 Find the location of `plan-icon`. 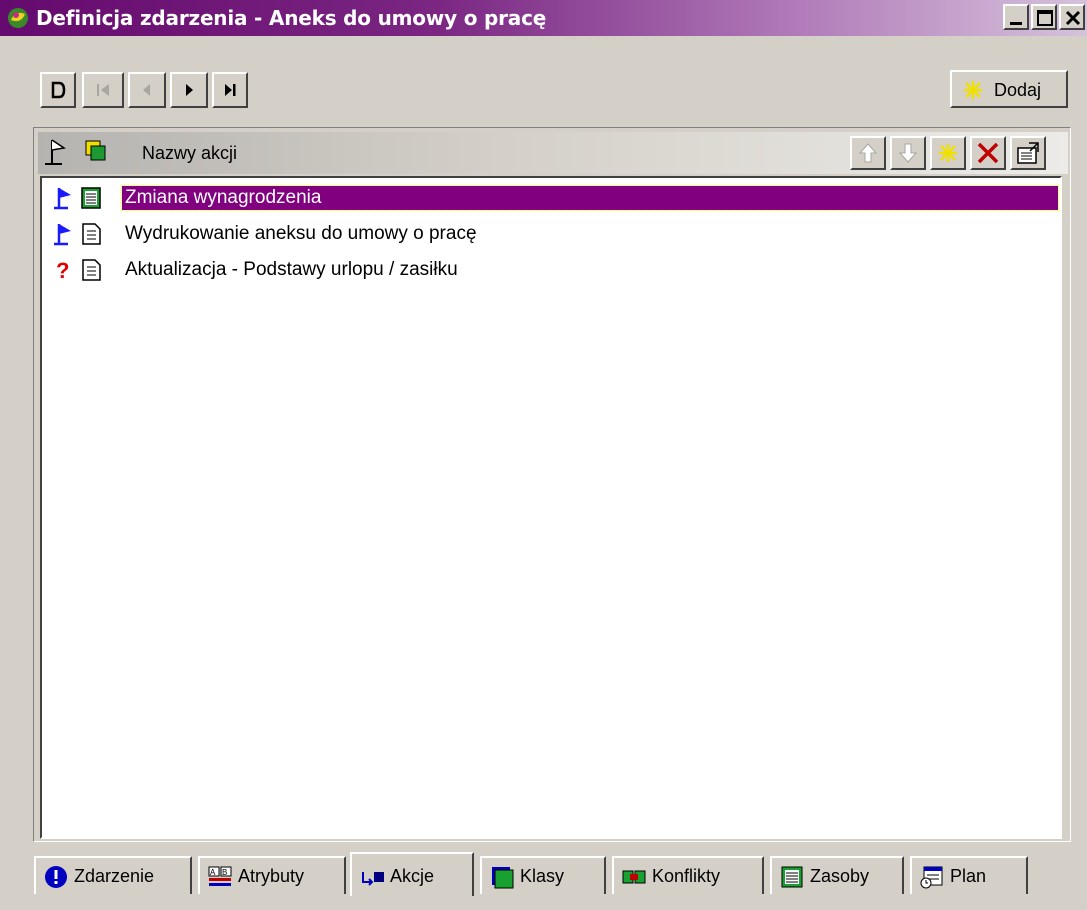

plan-icon is located at coordinates (931, 877).